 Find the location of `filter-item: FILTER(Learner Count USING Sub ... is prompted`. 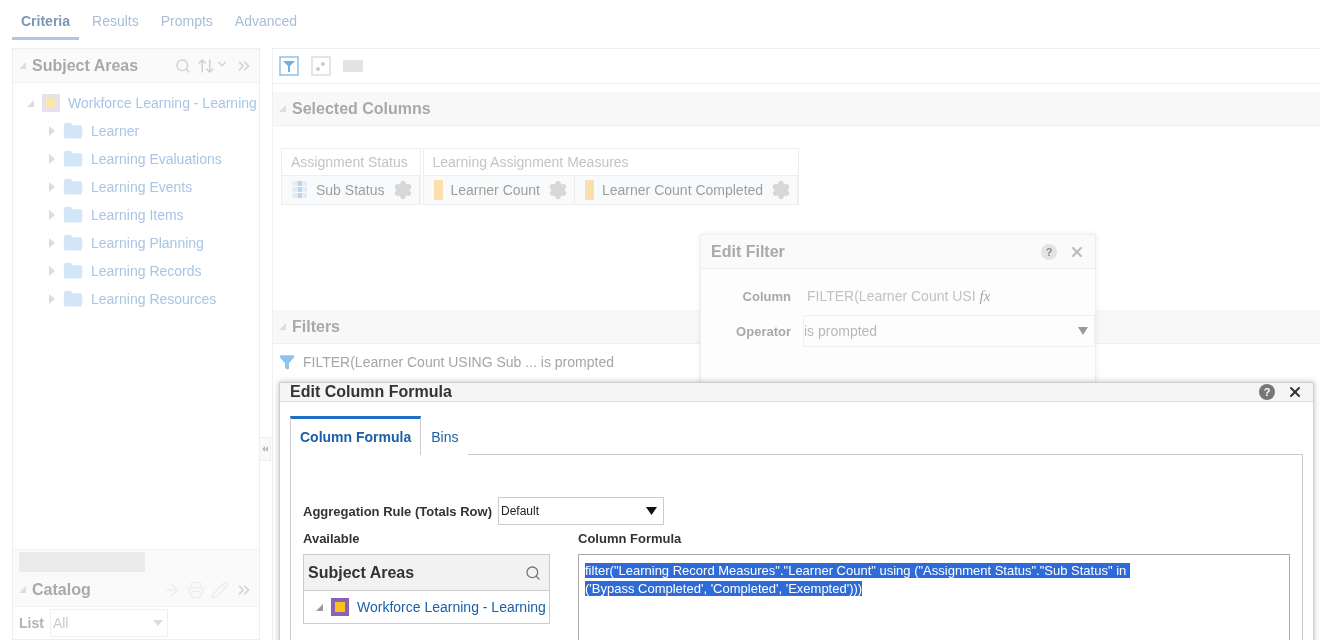

filter-item: FILTER(Learner Count USING Sub ... is prompted is located at coordinates (458, 362).